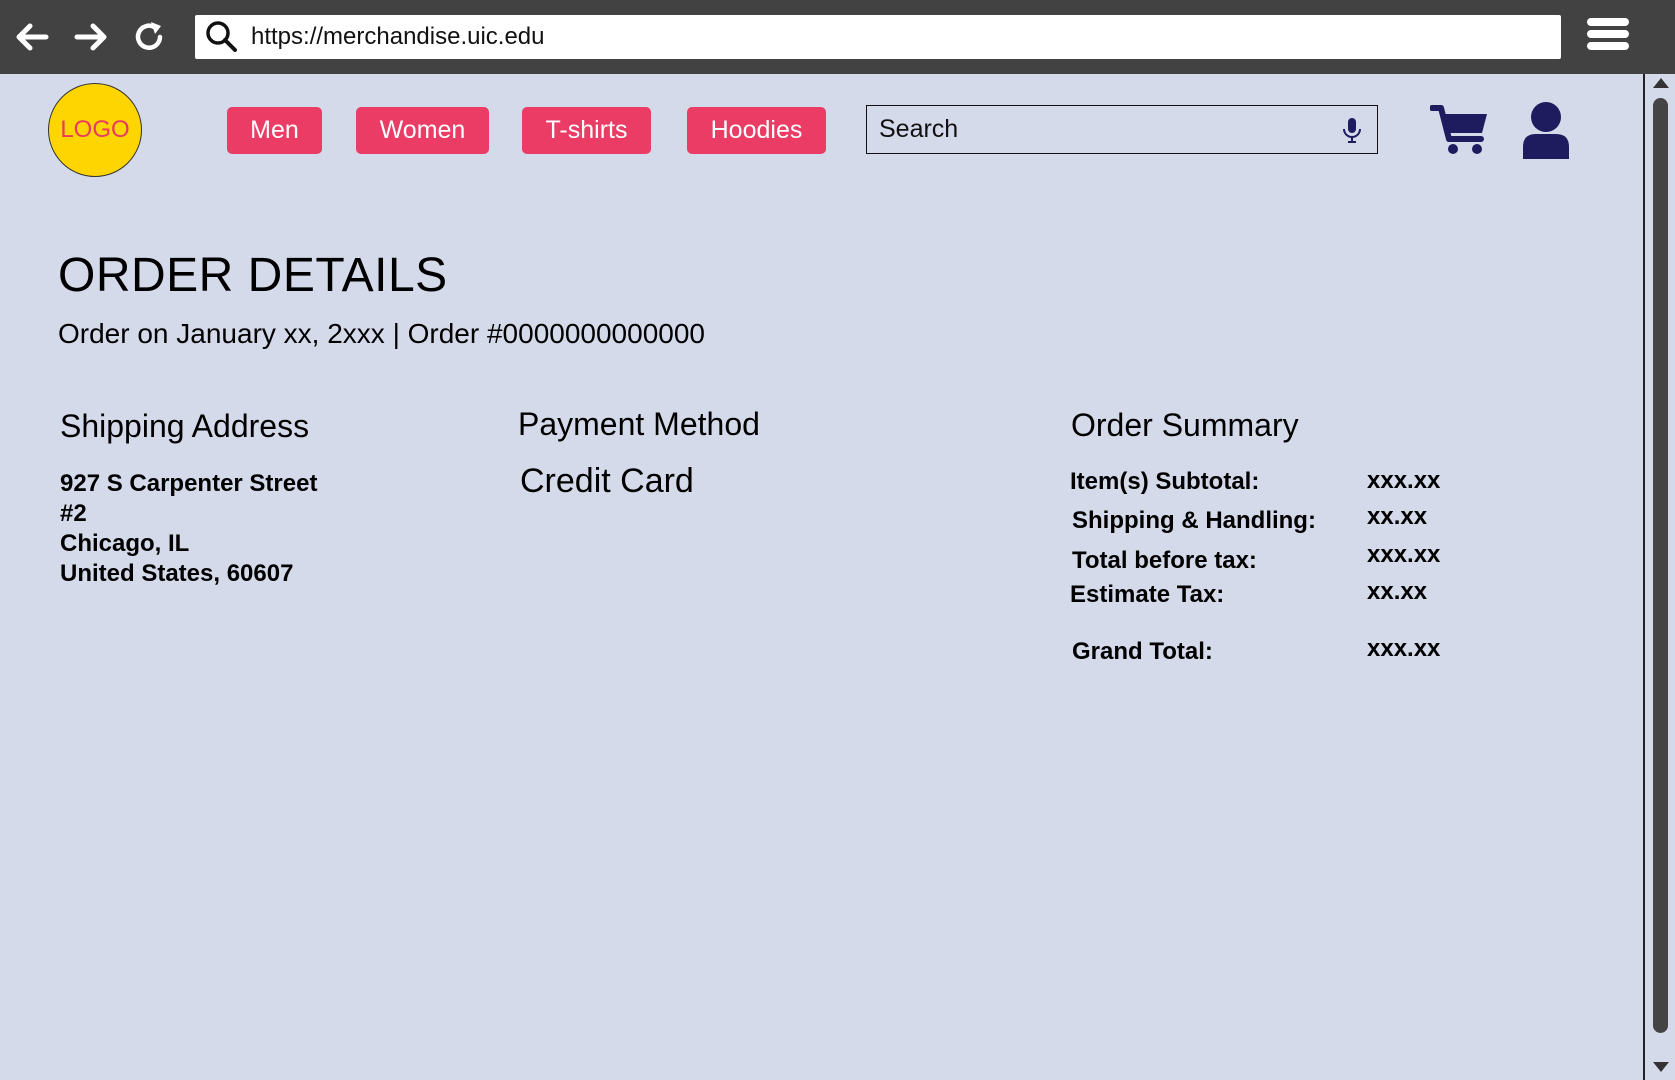 This screenshot has width=1675, height=1080. I want to click on scrollbar, so click(1659, 577).